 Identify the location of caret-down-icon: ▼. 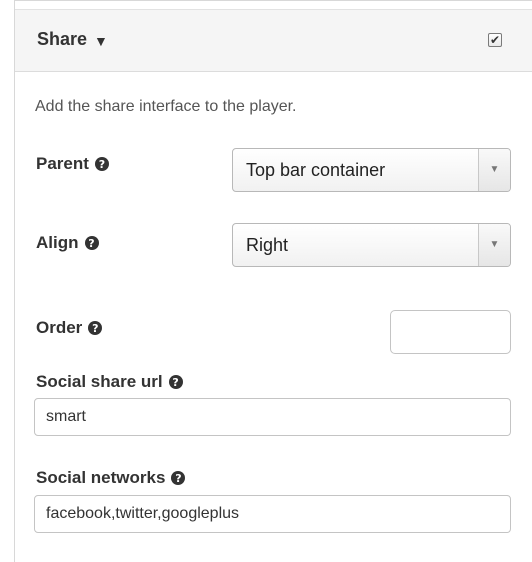
(101, 40).